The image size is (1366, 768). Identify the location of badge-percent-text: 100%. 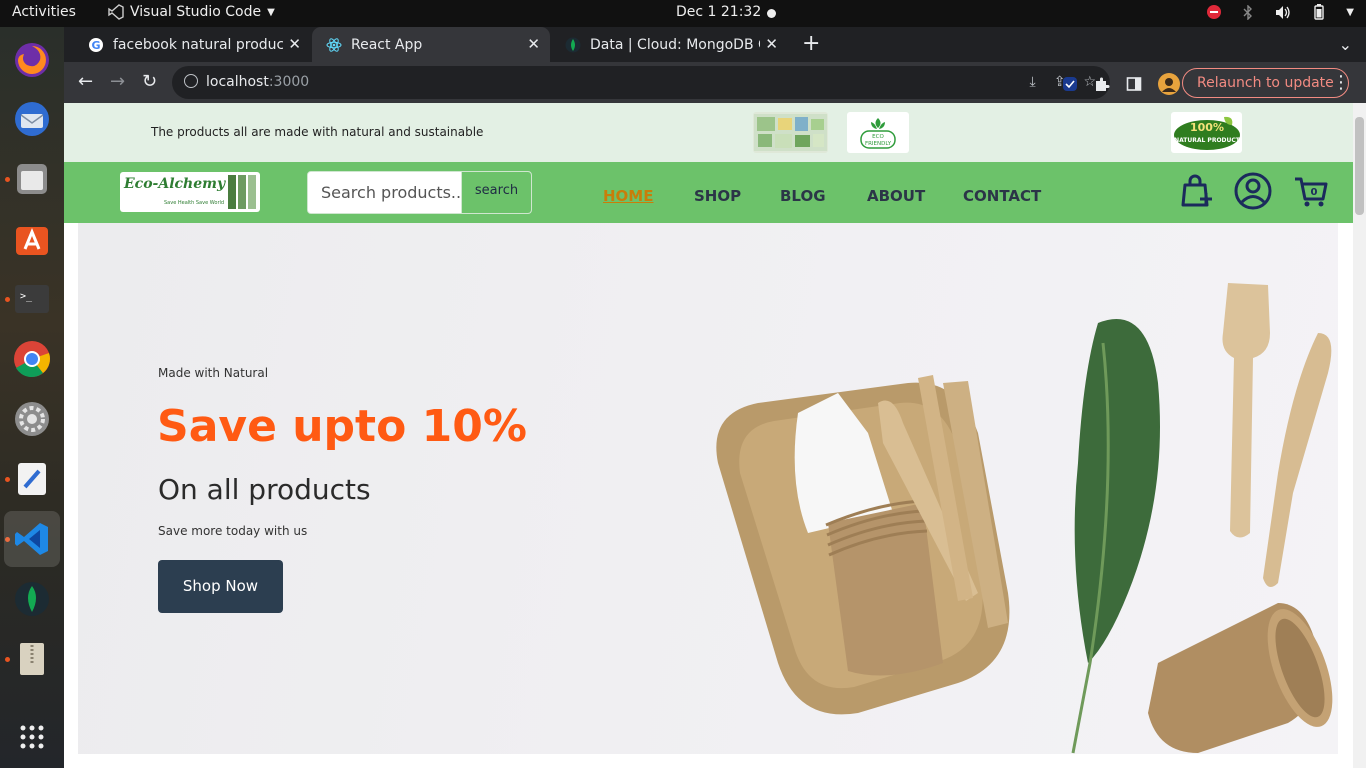
(1207, 127).